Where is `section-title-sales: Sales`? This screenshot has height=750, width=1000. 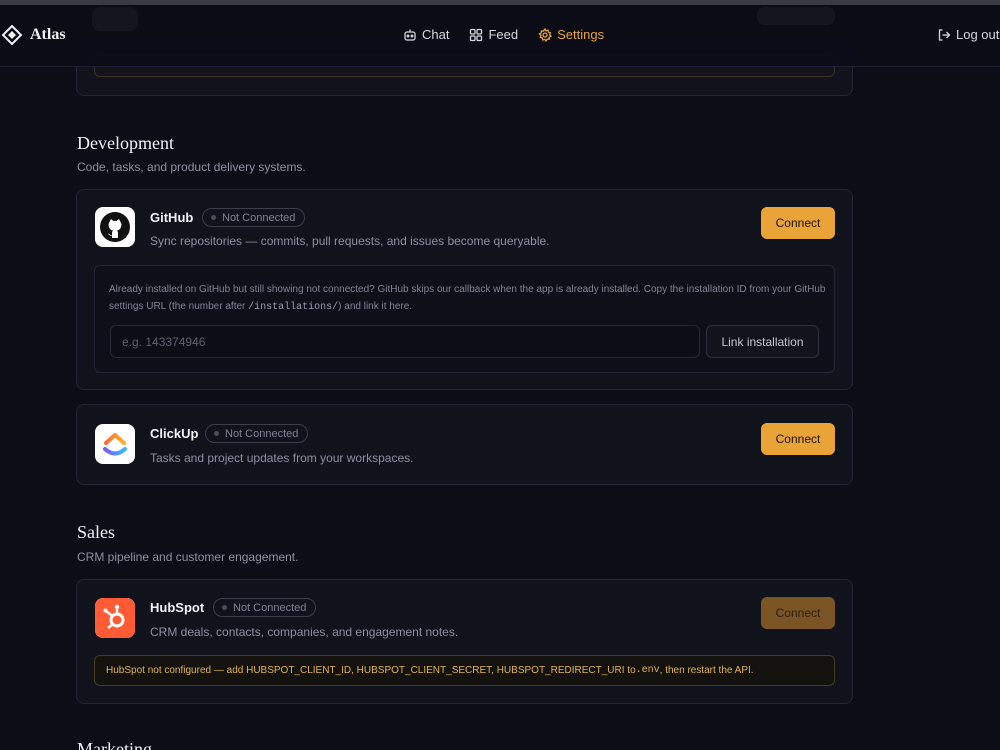
section-title-sales: Sales is located at coordinates (96, 532).